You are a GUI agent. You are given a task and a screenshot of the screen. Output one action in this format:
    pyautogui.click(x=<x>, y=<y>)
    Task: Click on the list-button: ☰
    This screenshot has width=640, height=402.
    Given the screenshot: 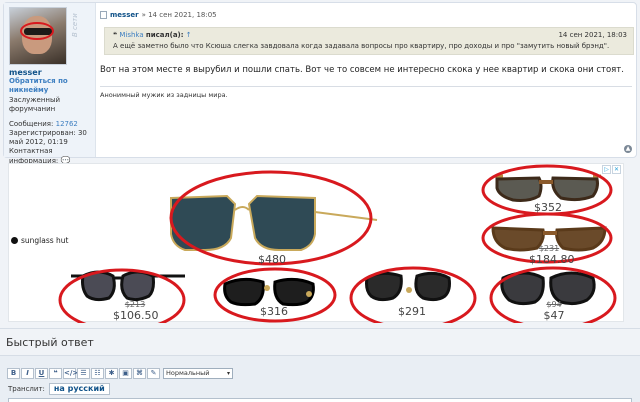 What is the action you would take?
    pyautogui.click(x=83, y=373)
    